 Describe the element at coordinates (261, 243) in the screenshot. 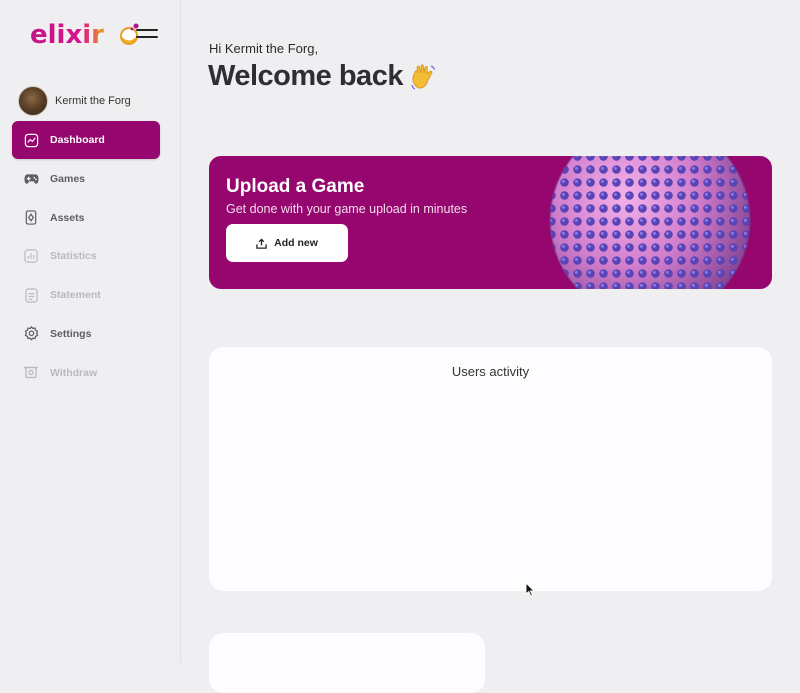

I see `upload-icon` at that location.